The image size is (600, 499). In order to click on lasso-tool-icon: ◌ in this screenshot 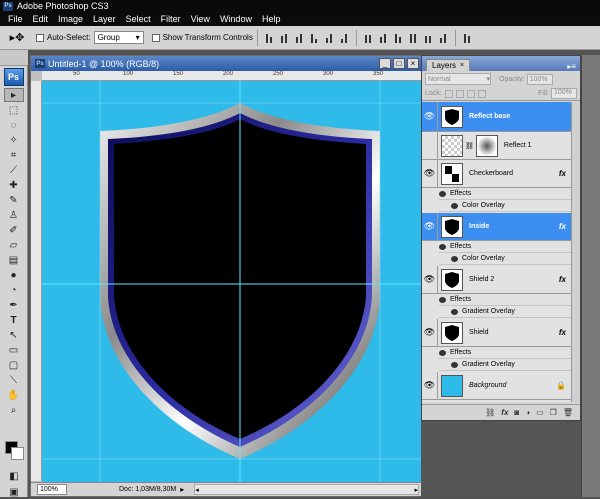, I will do `click(14, 125)`.